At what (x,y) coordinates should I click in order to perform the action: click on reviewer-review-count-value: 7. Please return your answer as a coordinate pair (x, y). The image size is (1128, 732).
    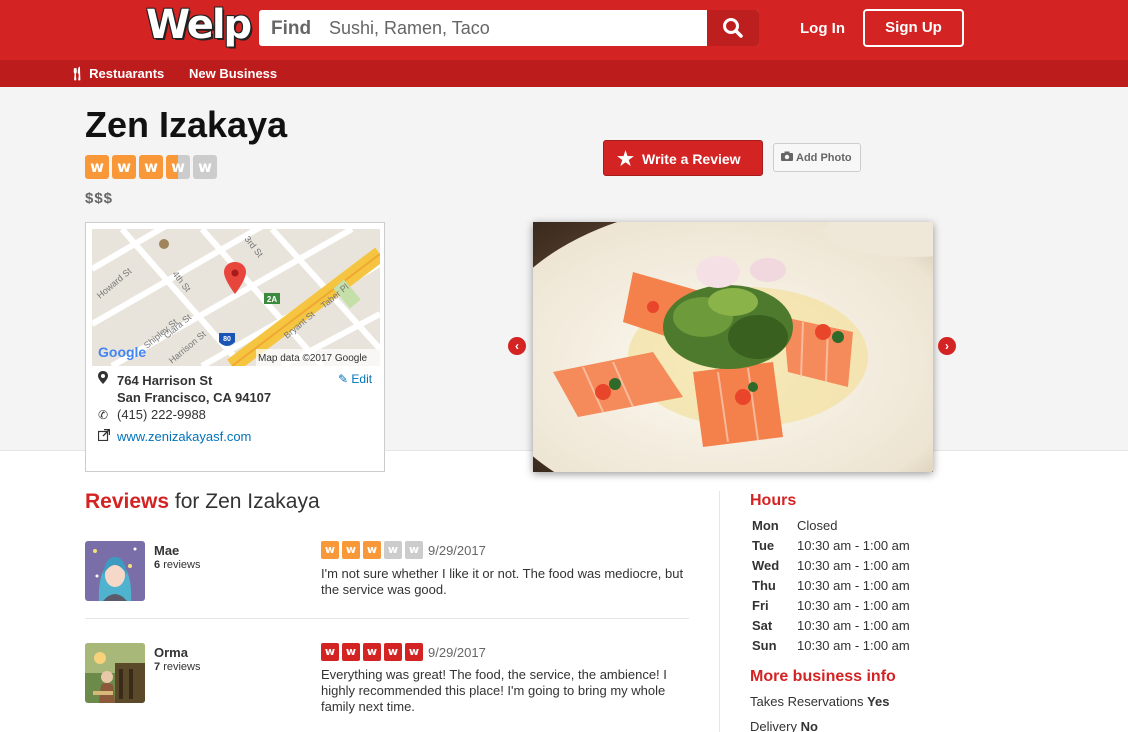
    Looking at the image, I should click on (157, 667).